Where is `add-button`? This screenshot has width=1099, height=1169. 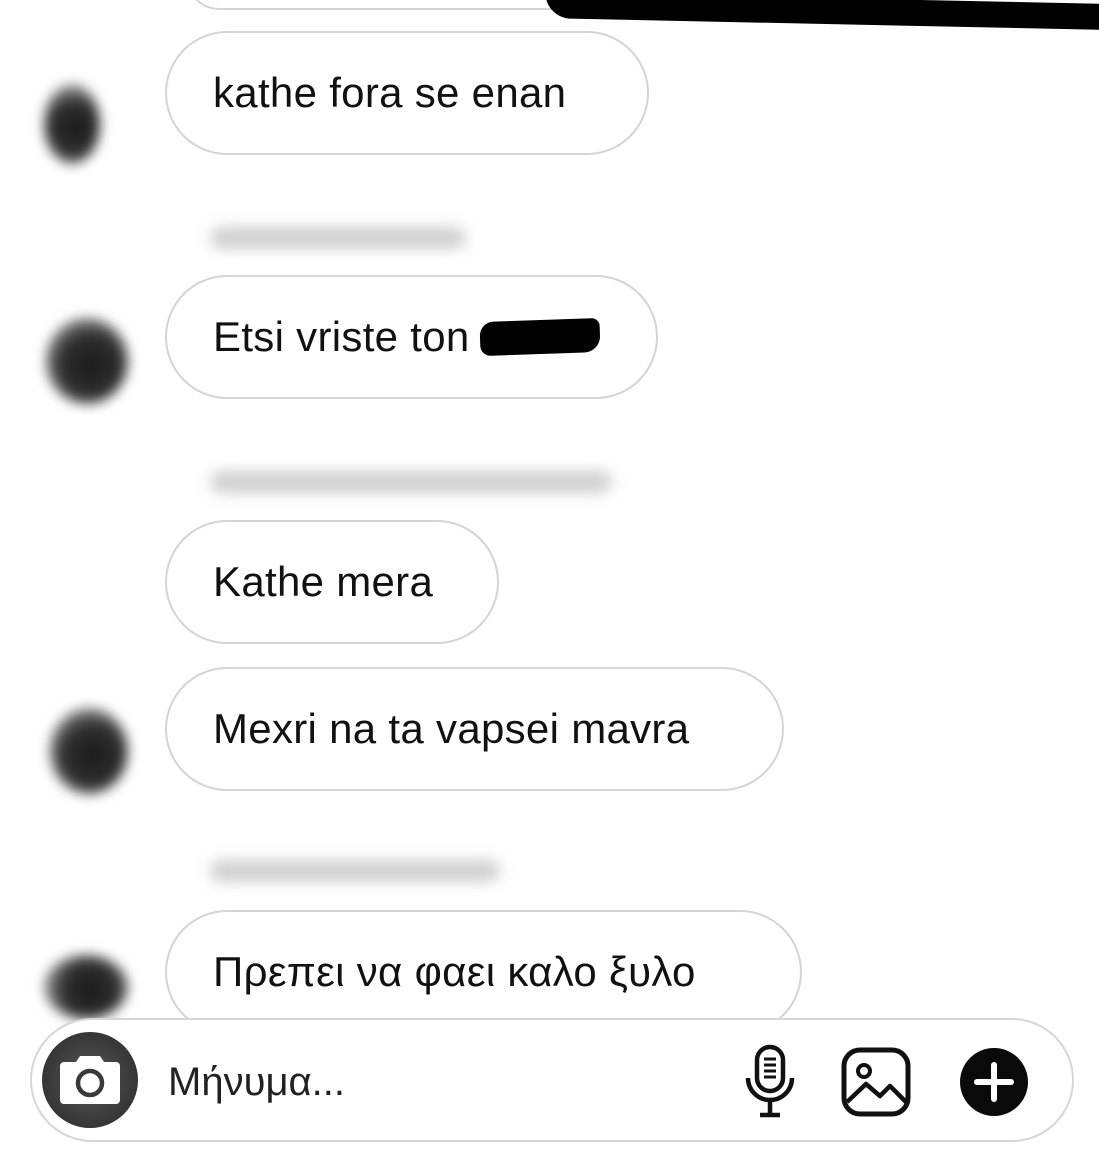 add-button is located at coordinates (994, 1082).